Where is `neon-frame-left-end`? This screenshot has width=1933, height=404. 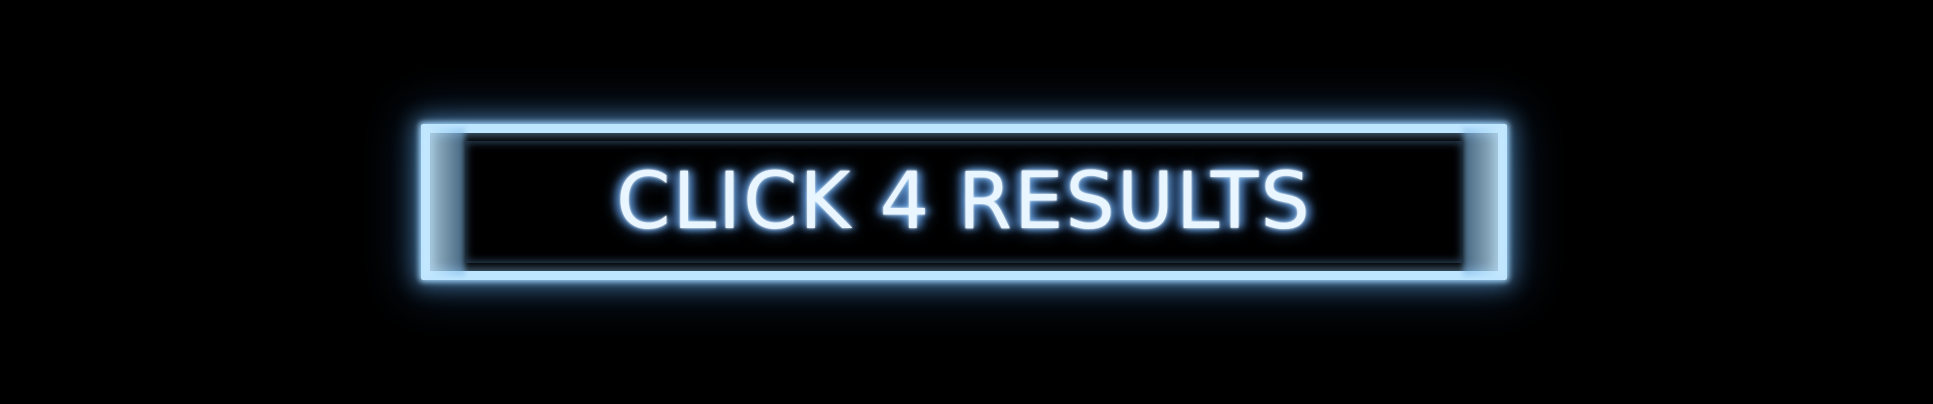
neon-frame-left-end is located at coordinates (445, 202).